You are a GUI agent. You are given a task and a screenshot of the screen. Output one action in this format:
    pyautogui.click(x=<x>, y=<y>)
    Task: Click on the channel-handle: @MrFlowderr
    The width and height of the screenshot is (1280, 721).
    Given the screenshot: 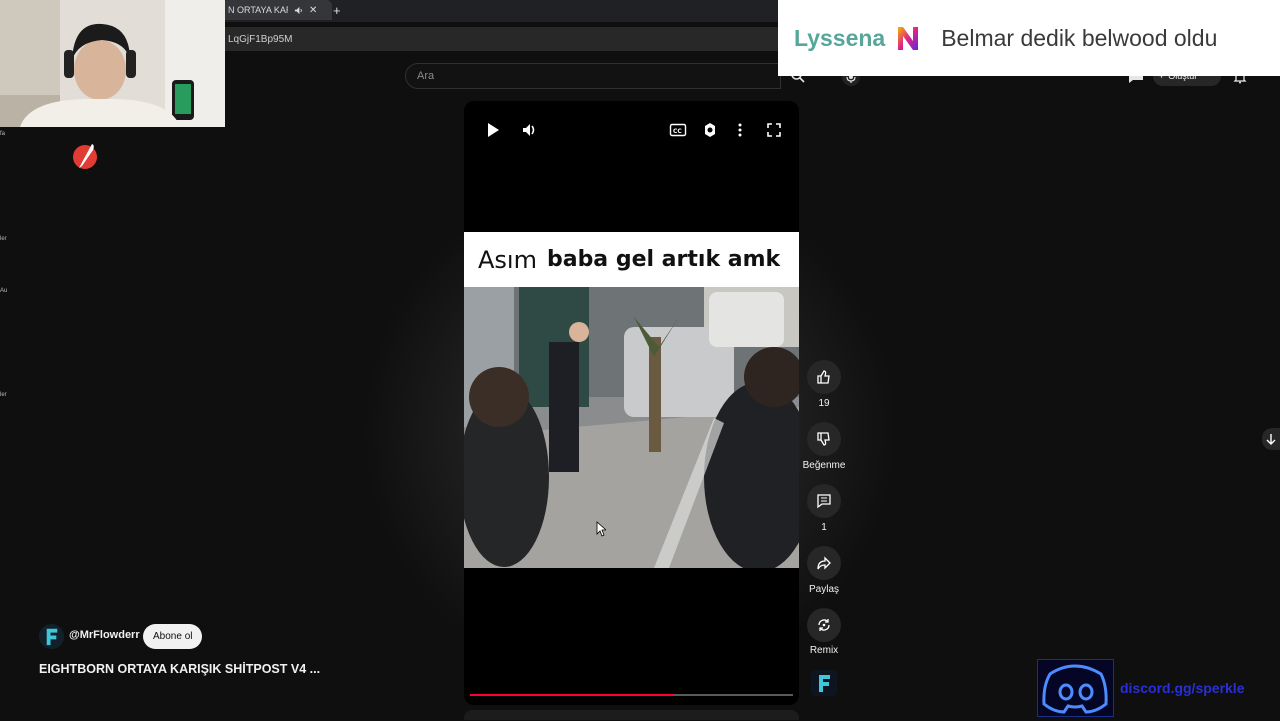 What is the action you would take?
    pyautogui.click(x=104, y=635)
    